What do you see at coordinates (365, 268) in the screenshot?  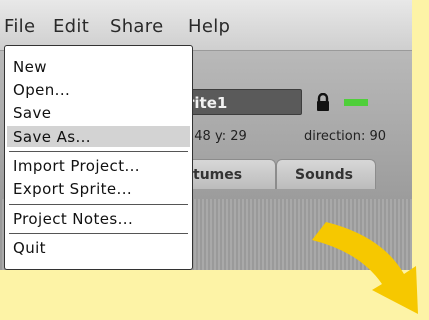 I see `curved-arrow-icon` at bounding box center [365, 268].